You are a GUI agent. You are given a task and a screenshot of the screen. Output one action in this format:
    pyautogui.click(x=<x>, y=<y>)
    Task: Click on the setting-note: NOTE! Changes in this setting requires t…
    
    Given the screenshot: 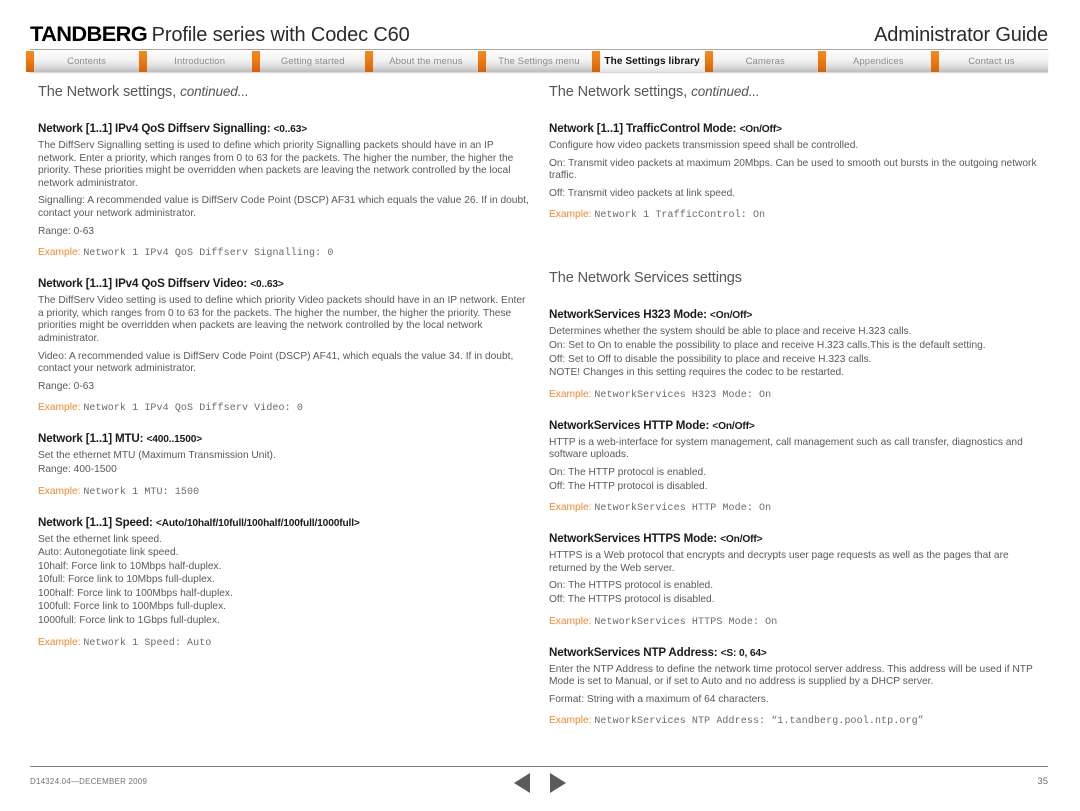 What is the action you would take?
    pyautogui.click(x=697, y=373)
    